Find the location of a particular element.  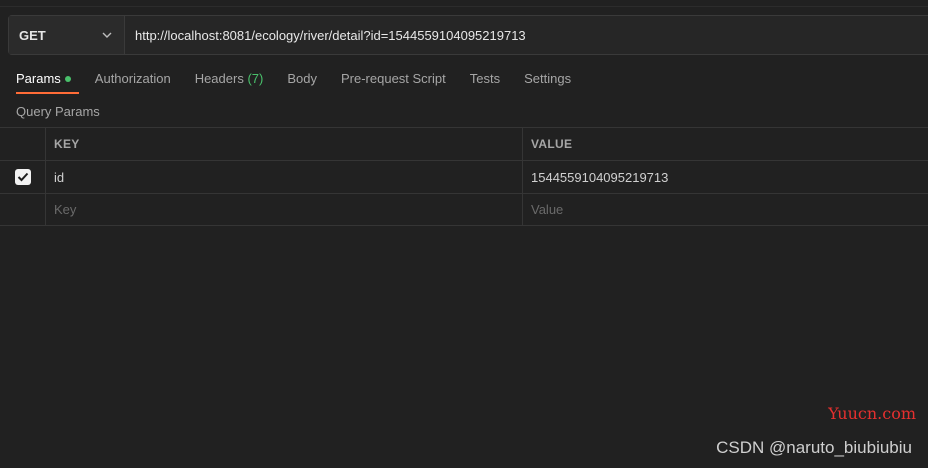

author-watermark: CSDN @naruto_biubiubiu is located at coordinates (814, 447).